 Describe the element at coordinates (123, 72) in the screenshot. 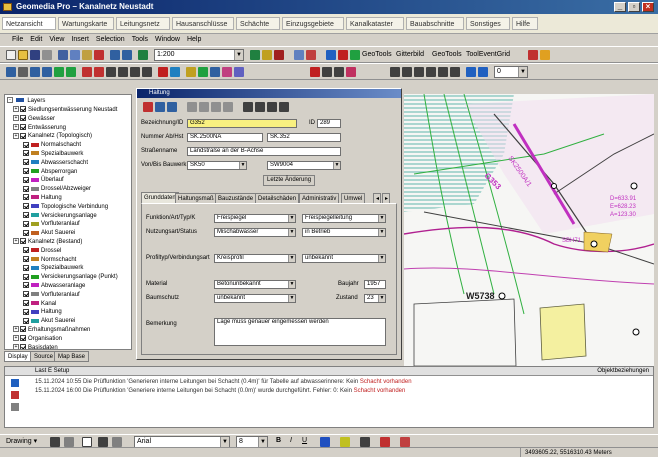

I see `arrow2-icon` at that location.